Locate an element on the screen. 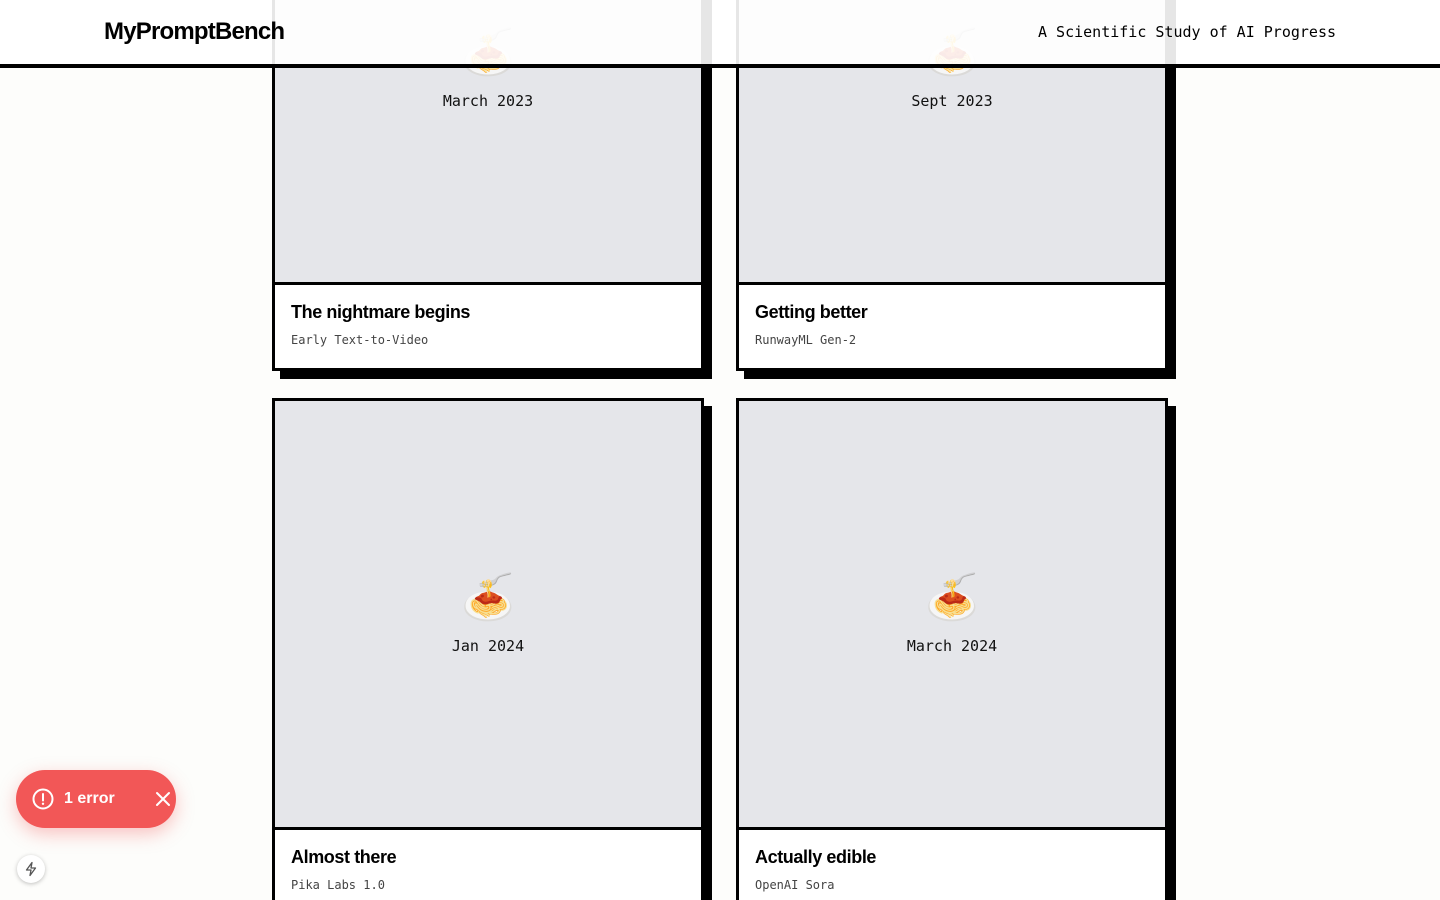  error-toast: 1 error is located at coordinates (96, 799).